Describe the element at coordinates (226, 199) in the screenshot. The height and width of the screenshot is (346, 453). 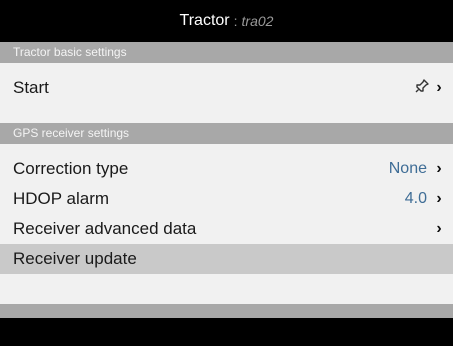
I see `hdop-alarm-row: HDOP alarm 4.0 ›` at that location.